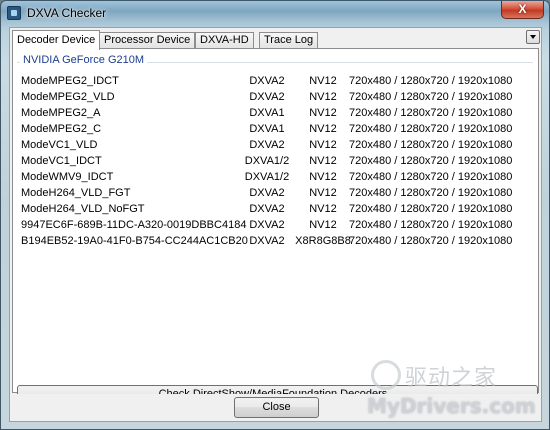 The image size is (550, 430). Describe the element at coordinates (67, 13) in the screenshot. I see `window-title: DXVA Checker` at that location.